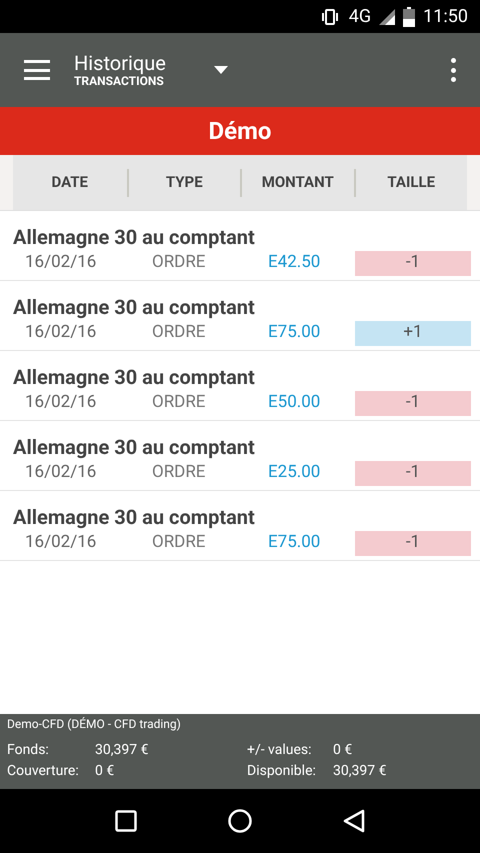 The height and width of the screenshot is (853, 480). I want to click on summary-label: Couverture:, so click(43, 771).